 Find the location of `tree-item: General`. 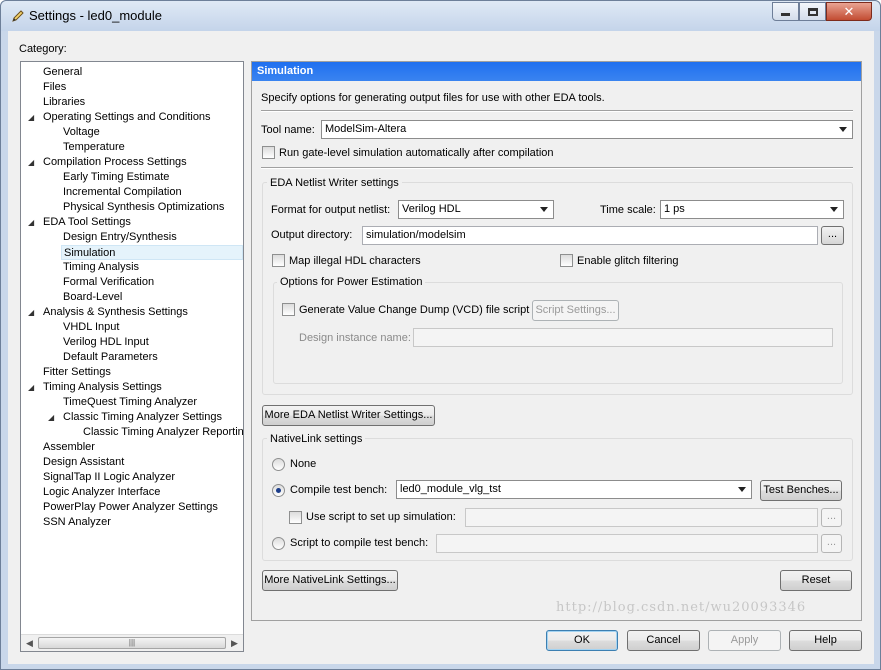

tree-item: General is located at coordinates (61, 72).